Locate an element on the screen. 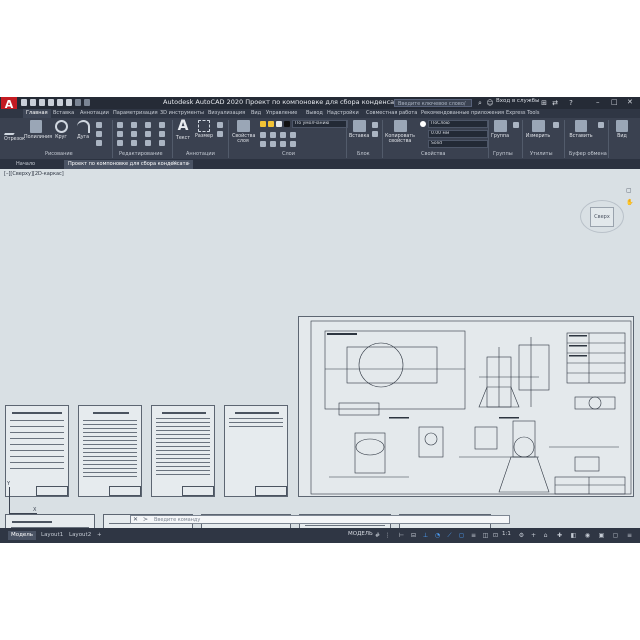 Image resolution: width=640 pixels, height=640 pixels. user-icon: ☺ is located at coordinates (490, 103).